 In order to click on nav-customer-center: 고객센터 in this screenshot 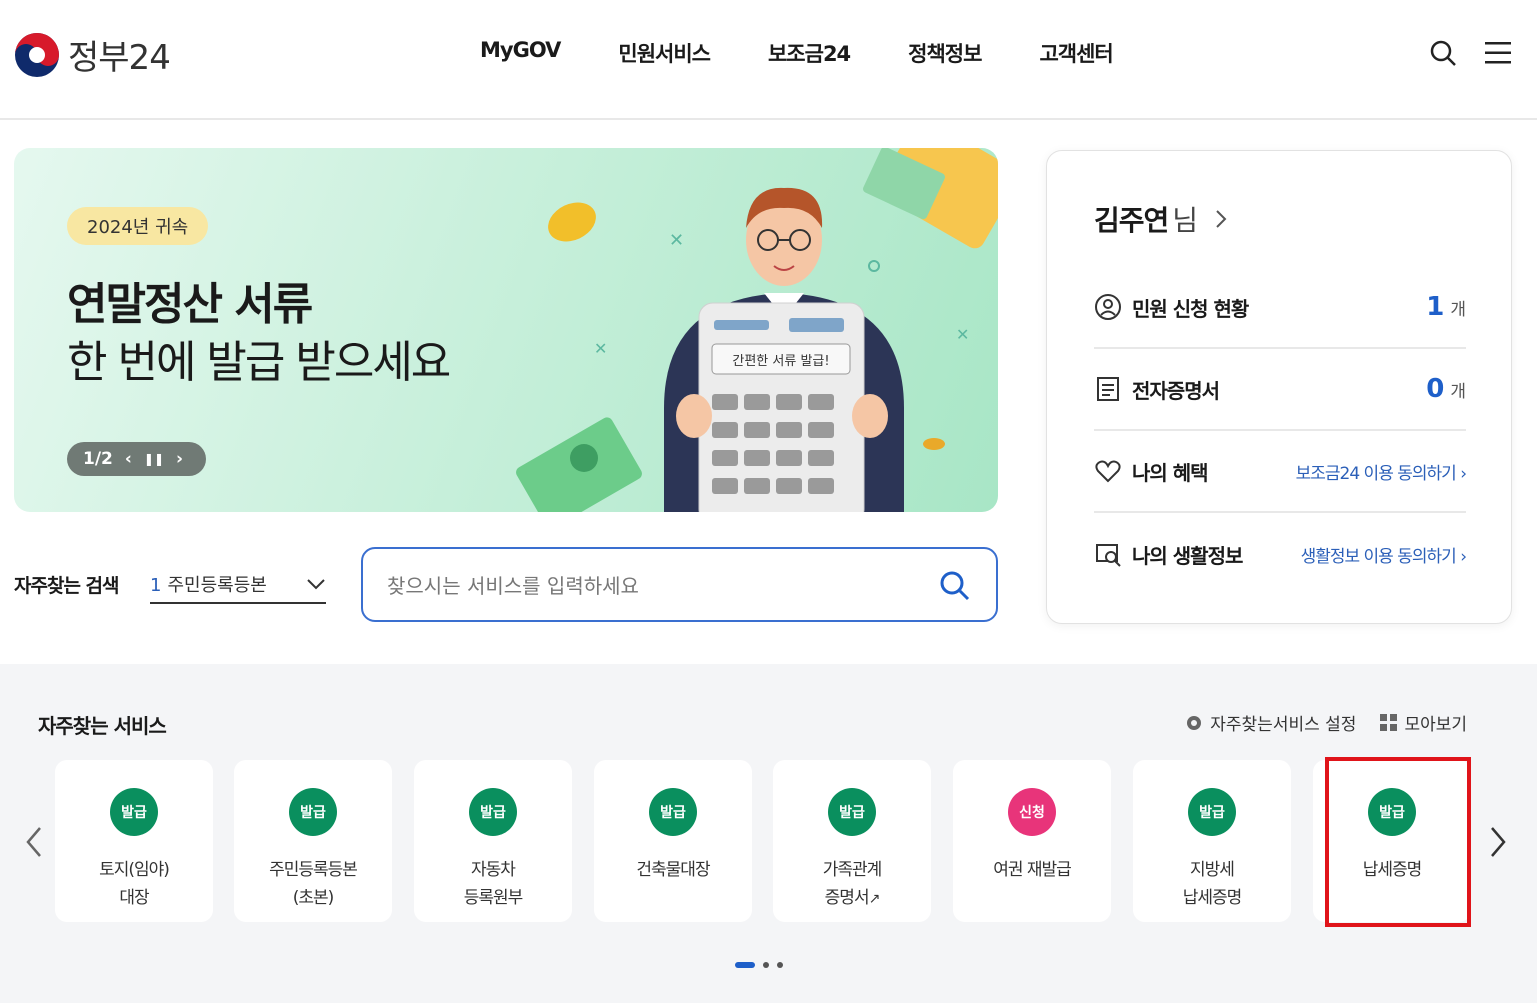, I will do `click(1076, 53)`.